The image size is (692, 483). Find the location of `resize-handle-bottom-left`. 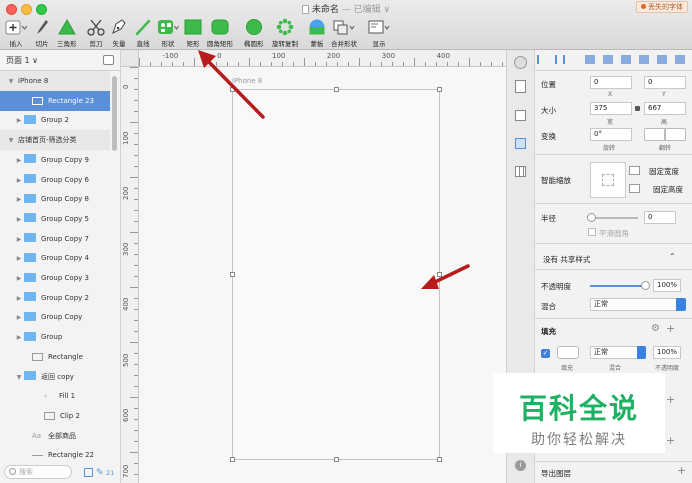

resize-handle-bottom-left is located at coordinates (232, 459).